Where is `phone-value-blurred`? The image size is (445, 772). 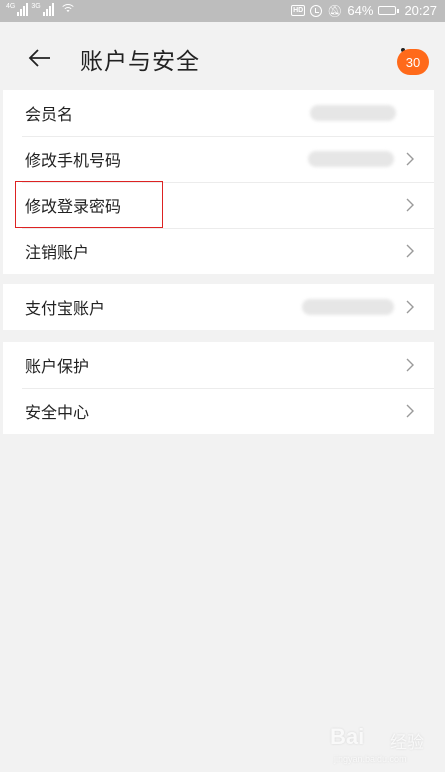
phone-value-blurred is located at coordinates (351, 159).